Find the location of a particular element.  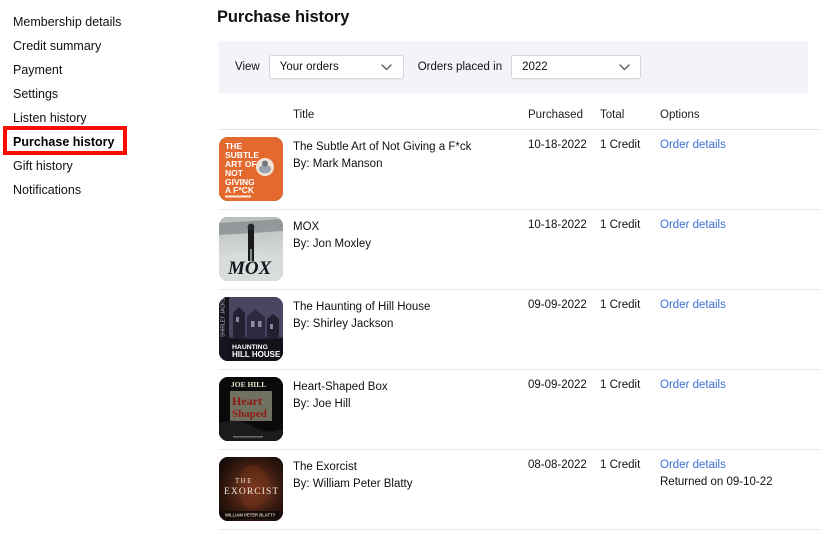

header-purchased: Purchased is located at coordinates (555, 114).